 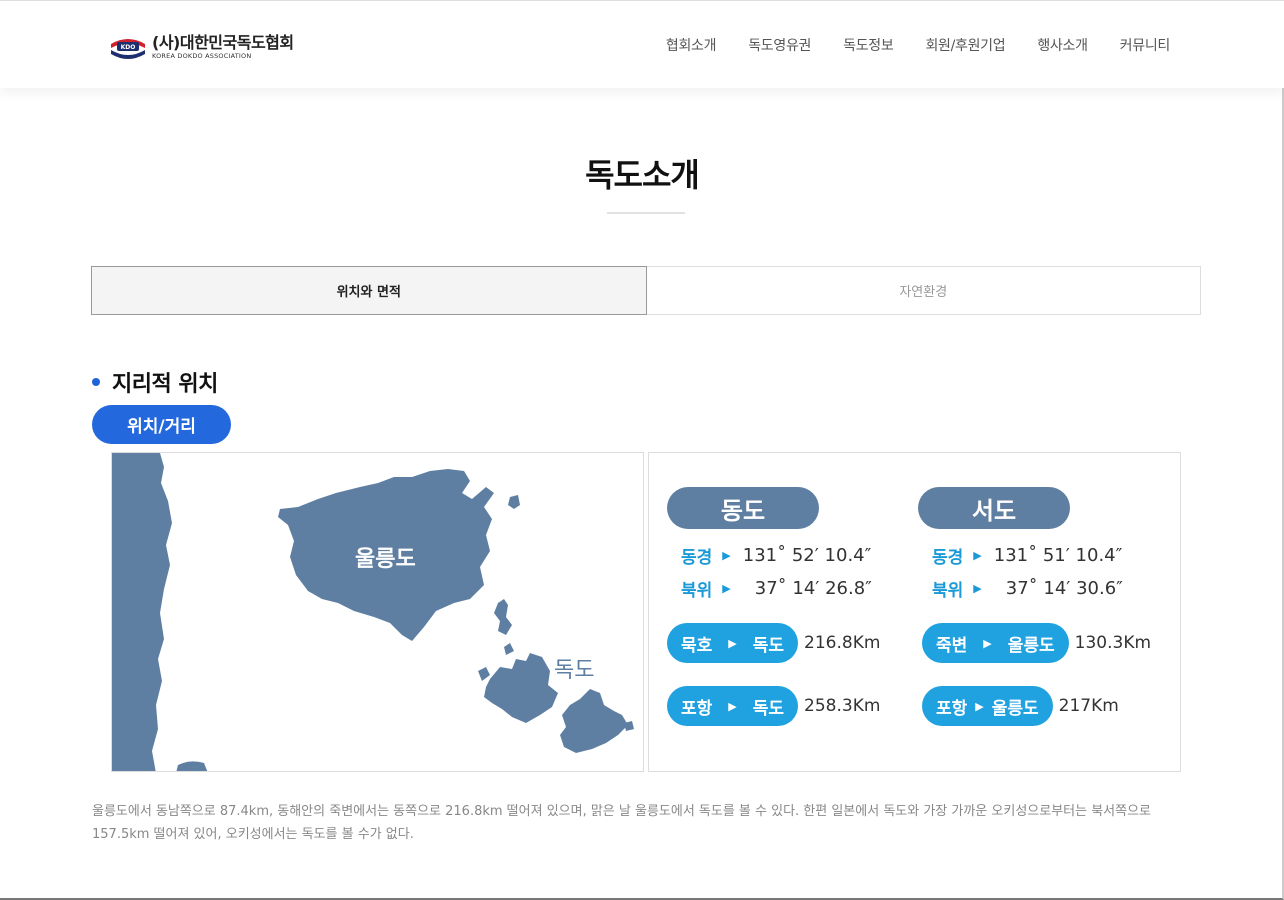 I want to click on seodo-badge: 서도, so click(x=994, y=508).